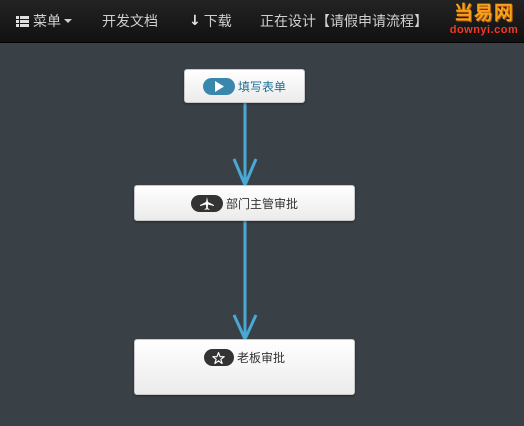 Image resolution: width=524 pixels, height=426 pixels. What do you see at coordinates (206, 203) in the screenshot?
I see `plane-icon` at bounding box center [206, 203].